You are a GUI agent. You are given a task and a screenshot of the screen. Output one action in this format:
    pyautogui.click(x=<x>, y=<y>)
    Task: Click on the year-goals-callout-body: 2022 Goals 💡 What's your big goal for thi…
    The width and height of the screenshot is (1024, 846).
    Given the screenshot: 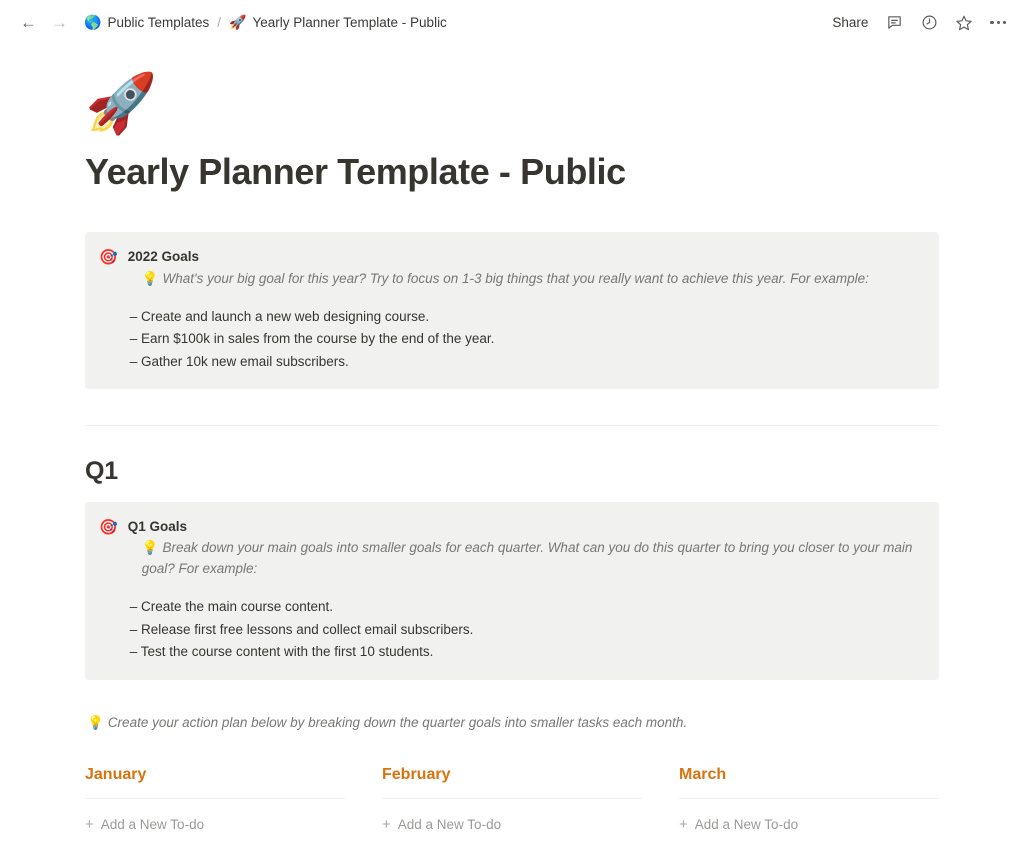 What is the action you would take?
    pyautogui.click(x=525, y=310)
    